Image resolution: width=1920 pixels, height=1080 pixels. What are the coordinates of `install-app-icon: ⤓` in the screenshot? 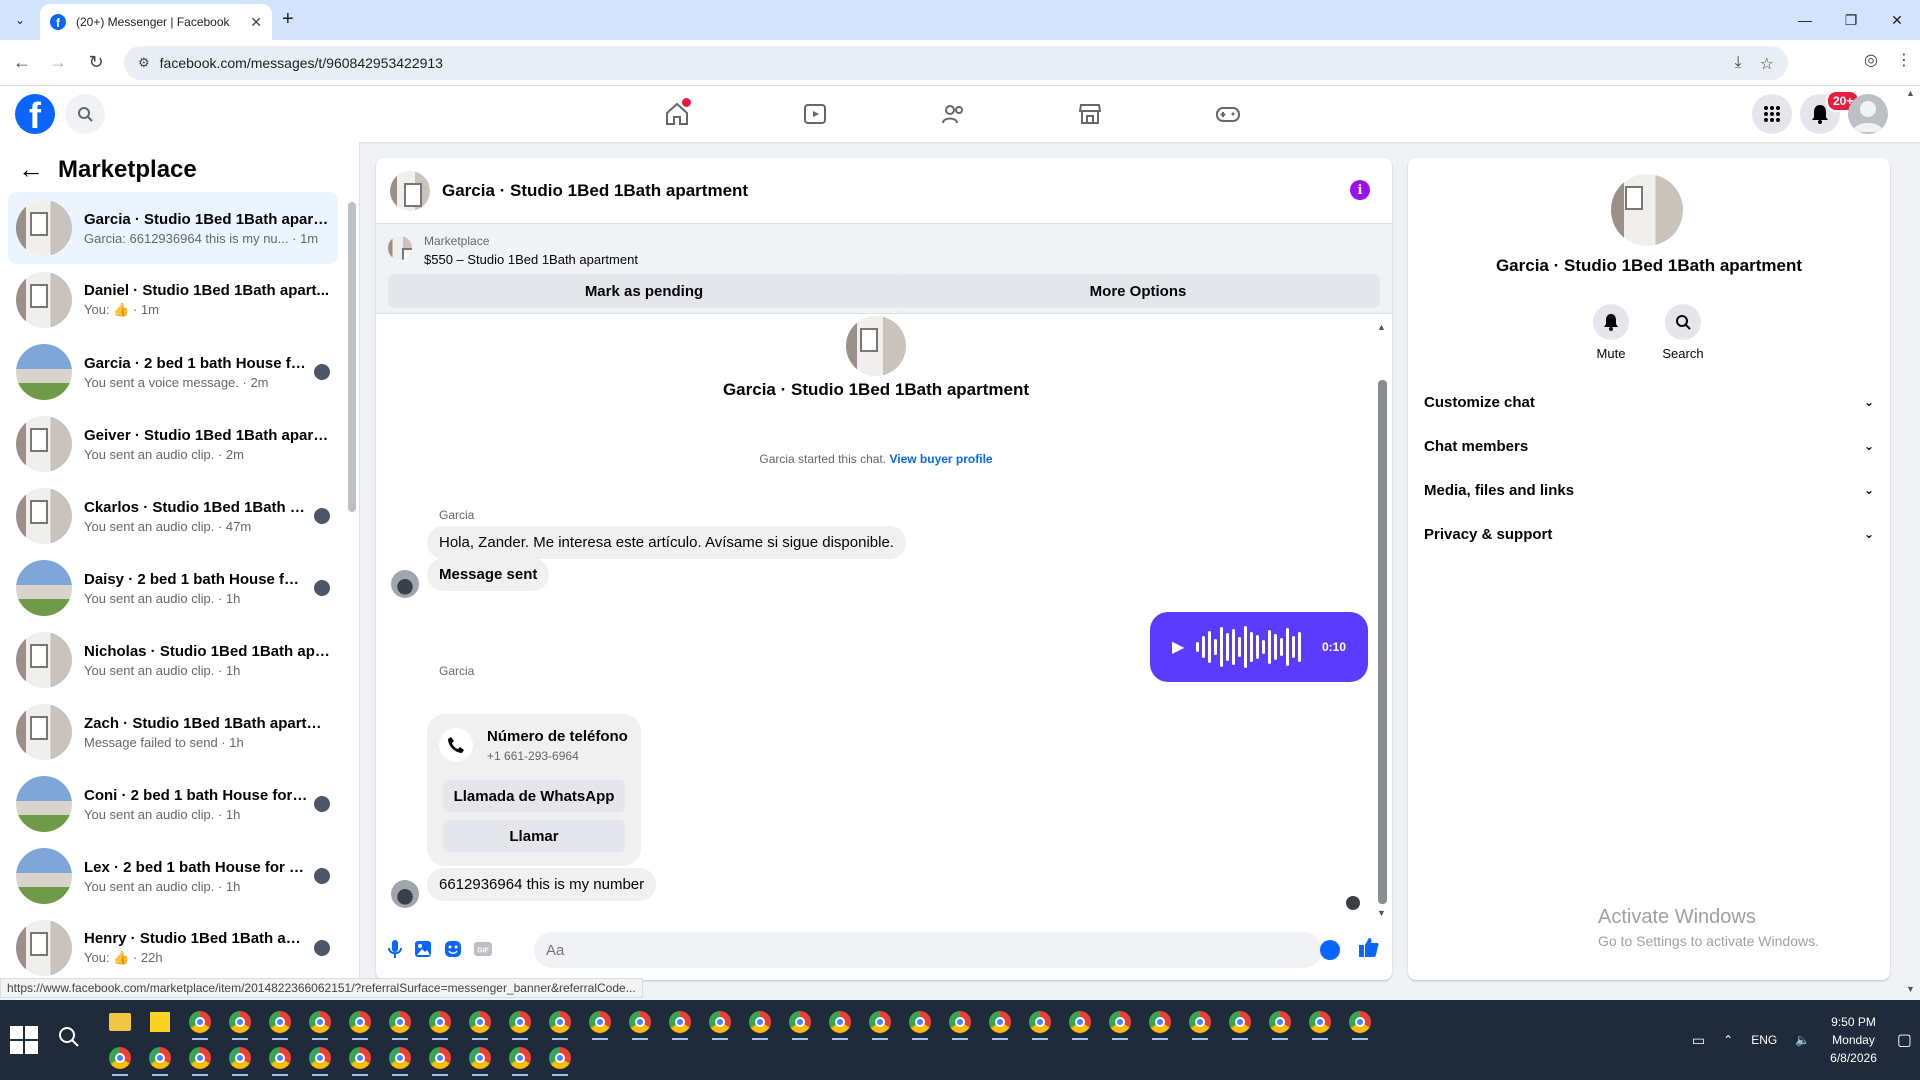 It's located at (1738, 64).